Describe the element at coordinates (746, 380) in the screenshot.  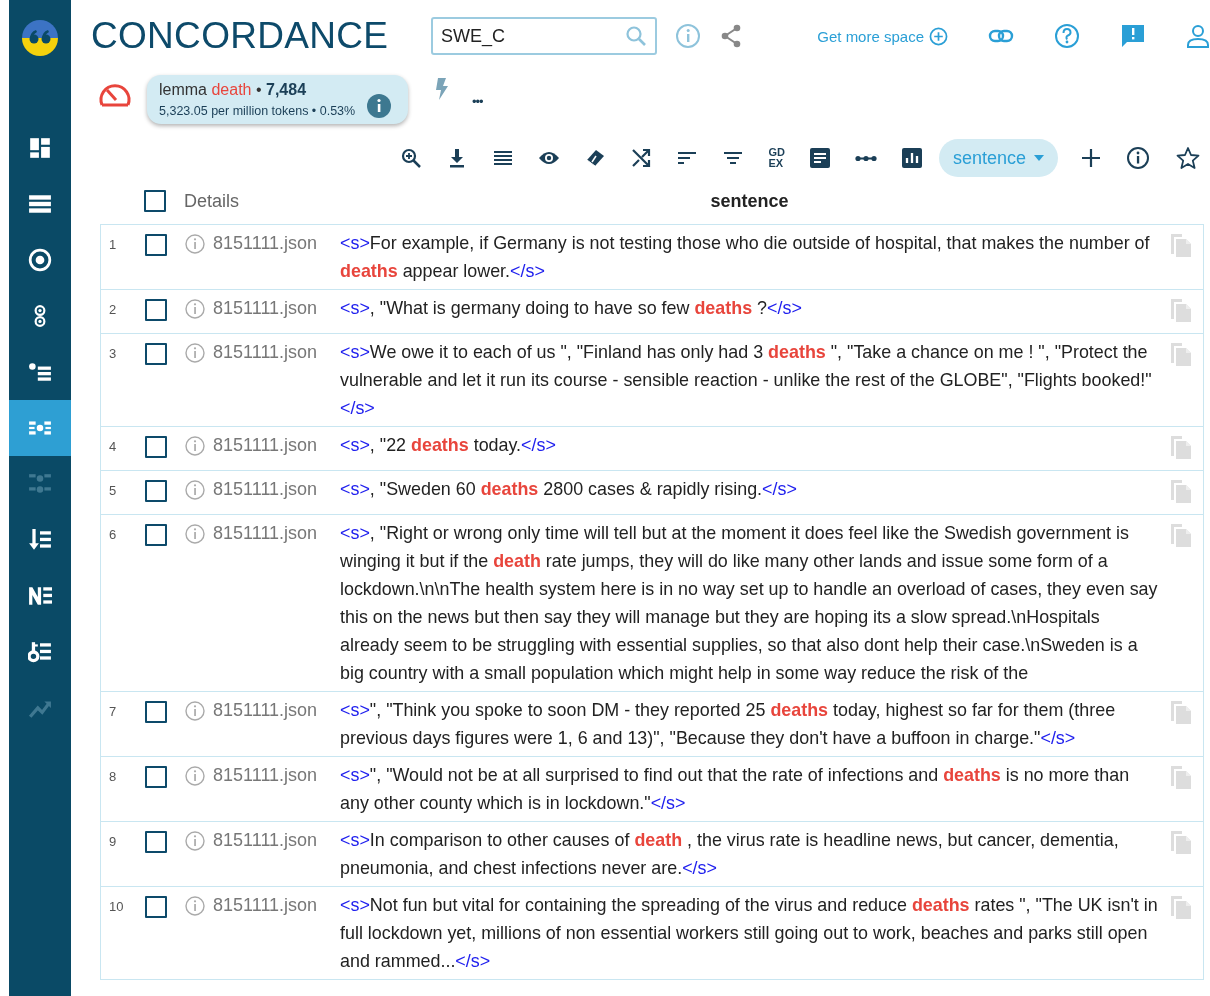
I see `sentence-text: <s>We owe it to each of us ", "Finland has only had 3 deaths ", "Take a chance on me ! ", "Protect the vulnerable and let it run its course - sensible reaction - unlike the rest of the GLOBE", "Flights booked!" </s>` at that location.